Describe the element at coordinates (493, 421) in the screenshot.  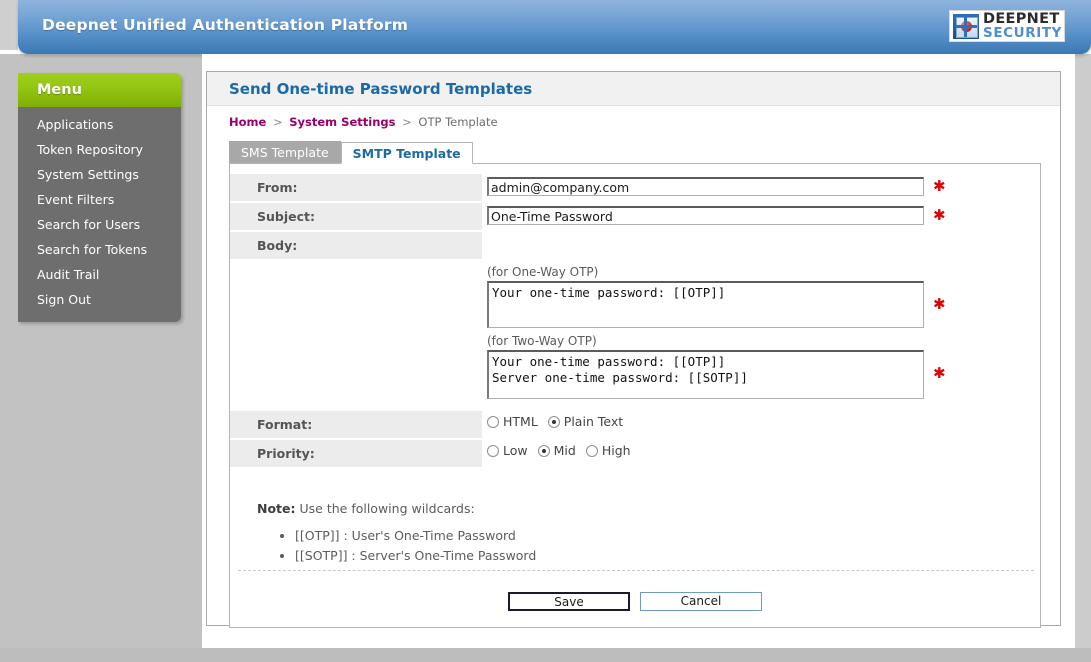
I see `radio-html-icon` at that location.